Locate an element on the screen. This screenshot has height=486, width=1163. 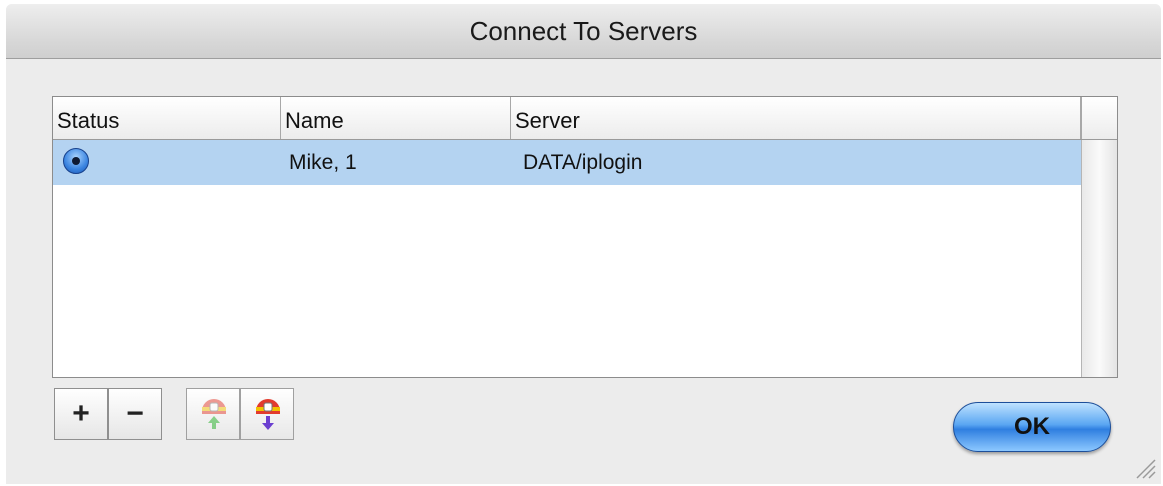
move-down-icon is located at coordinates (268, 414).